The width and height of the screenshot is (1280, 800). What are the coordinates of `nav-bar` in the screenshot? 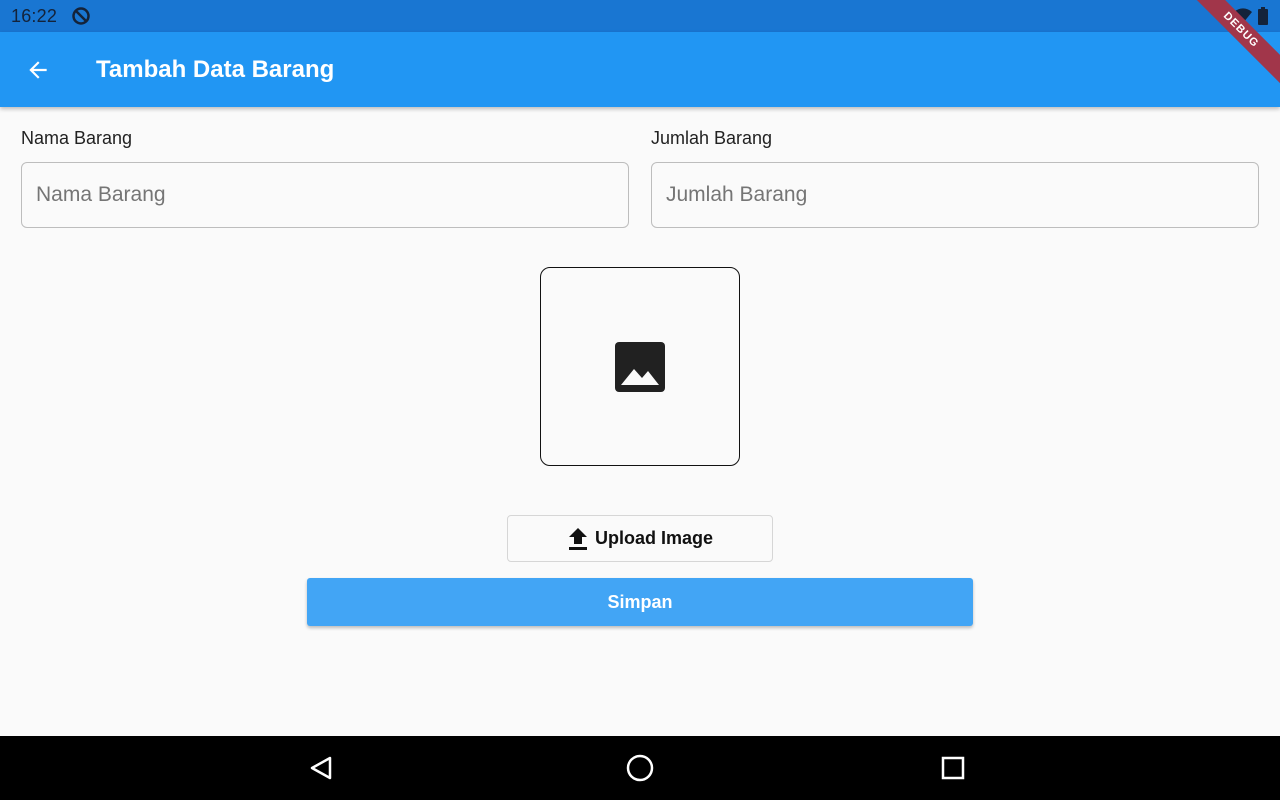 It's located at (640, 768).